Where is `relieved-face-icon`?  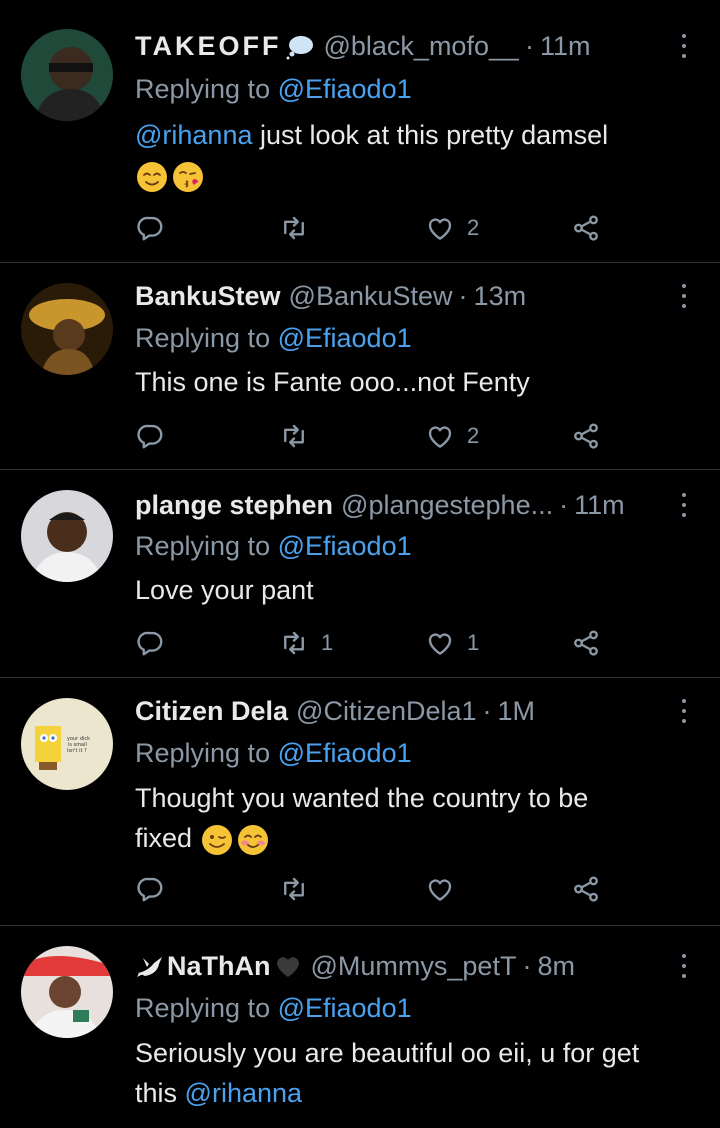 relieved-face-icon is located at coordinates (152, 177).